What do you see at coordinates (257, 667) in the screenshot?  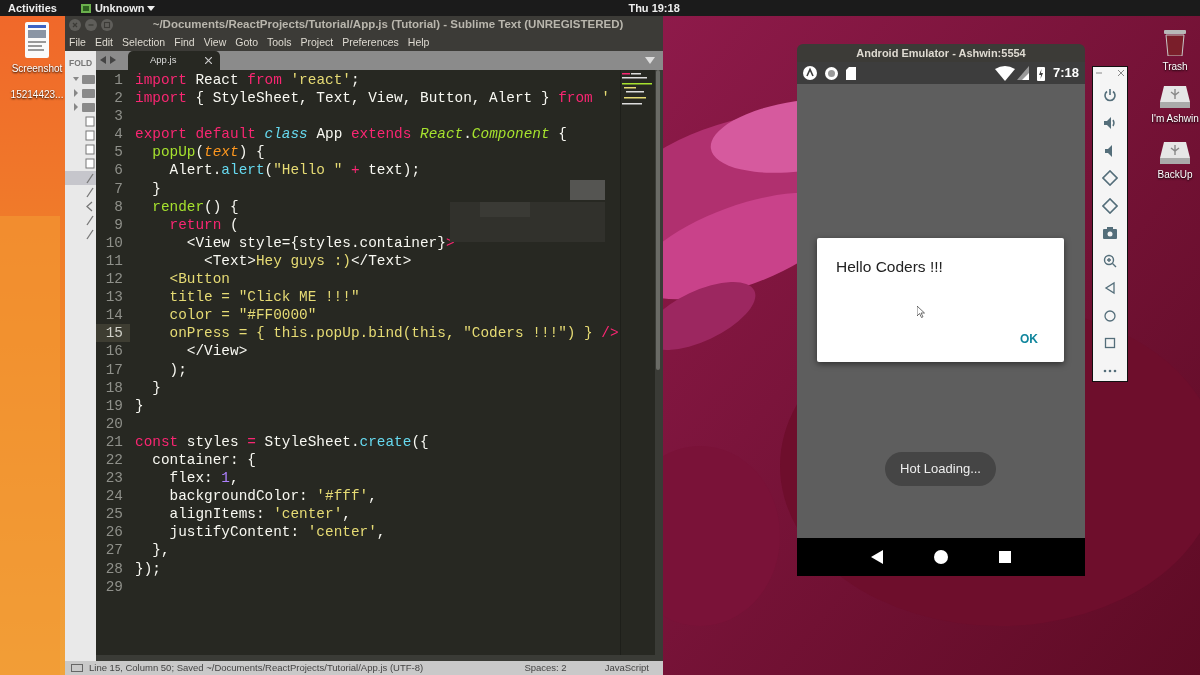 I see `status-text: Line 15, Column 50; Saved ~/Documents/ReactProjects/Tutorial/App.js (UTF-8)` at bounding box center [257, 667].